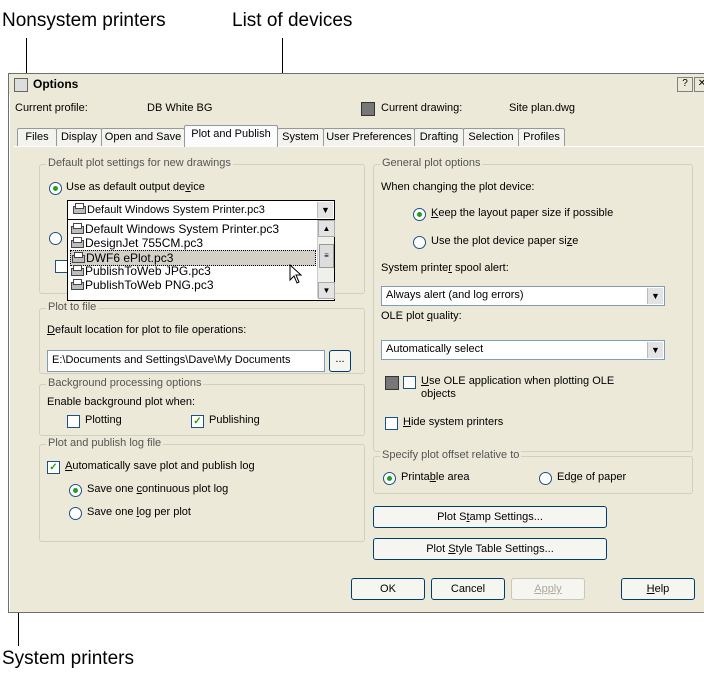 The width and height of the screenshot is (704, 673). I want to click on hide-system-printers-label: Hide system printers, so click(453, 422).